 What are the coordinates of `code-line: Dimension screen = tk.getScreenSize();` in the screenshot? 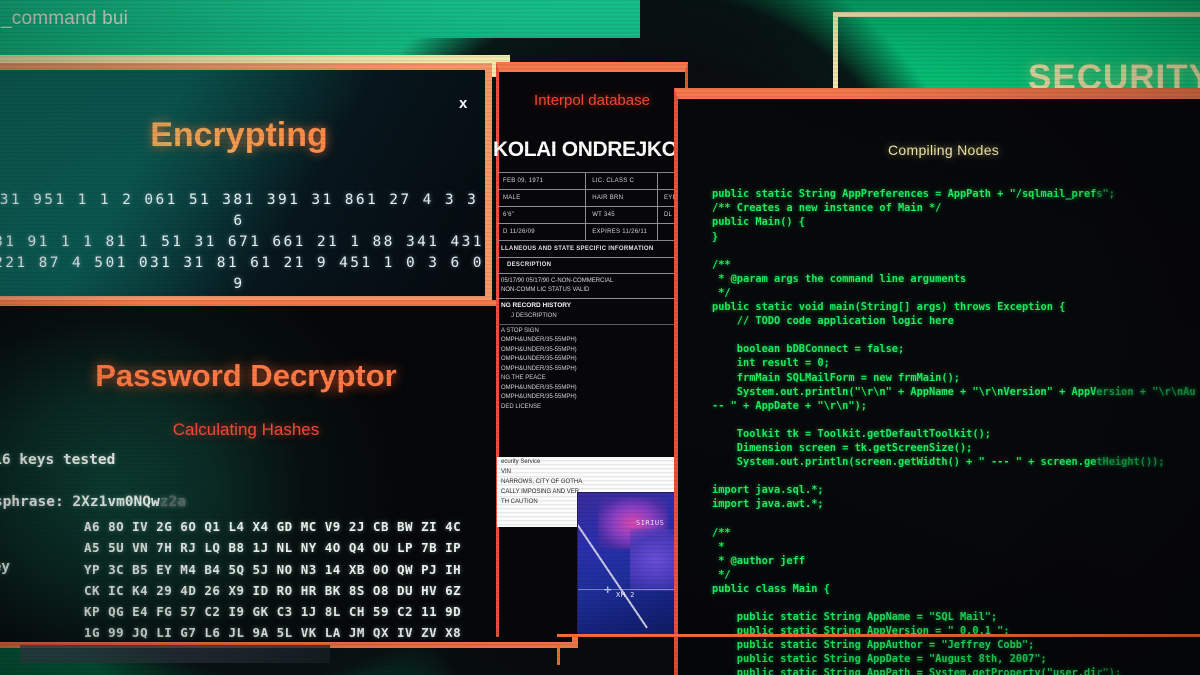 It's located at (842, 447).